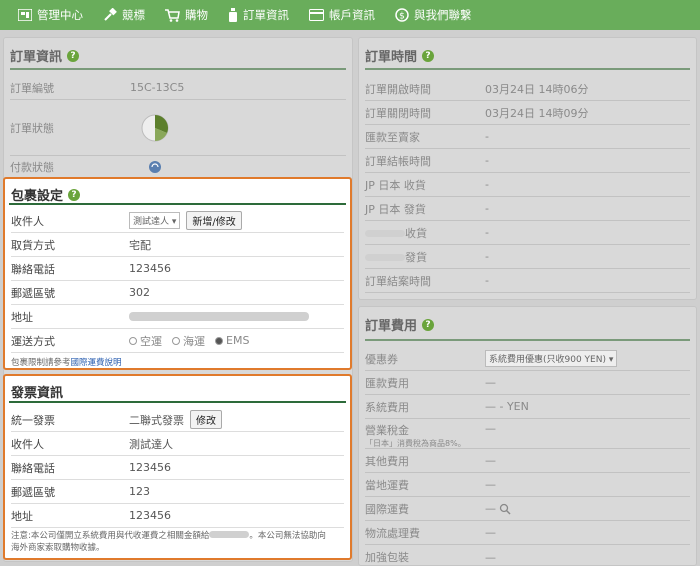 The width and height of the screenshot is (700, 566). I want to click on recipient-row: 收件人 測試達人 ▾ 新增/修改, so click(177, 221).